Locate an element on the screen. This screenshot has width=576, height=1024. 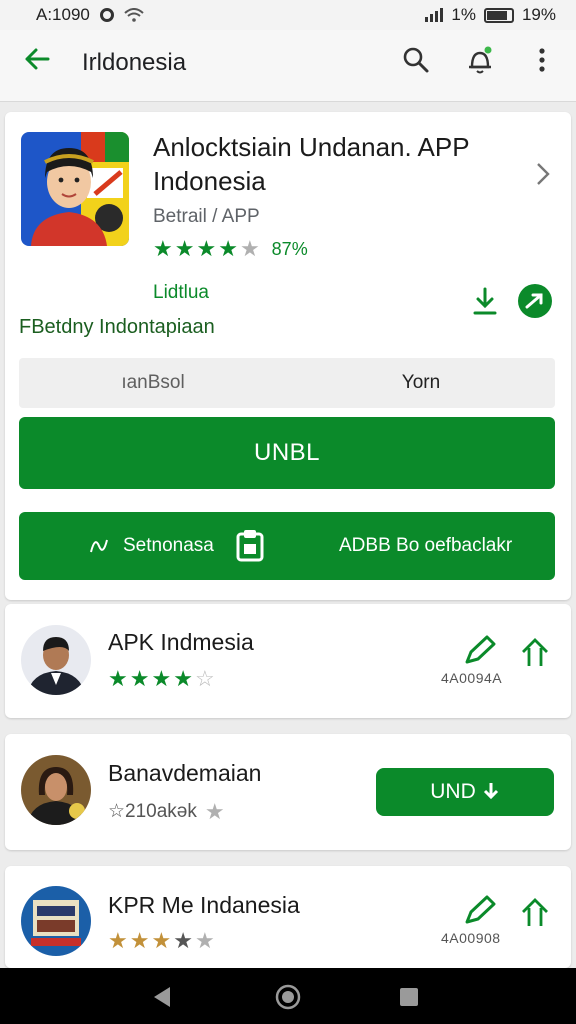
share-icon is located at coordinates (535, 301).